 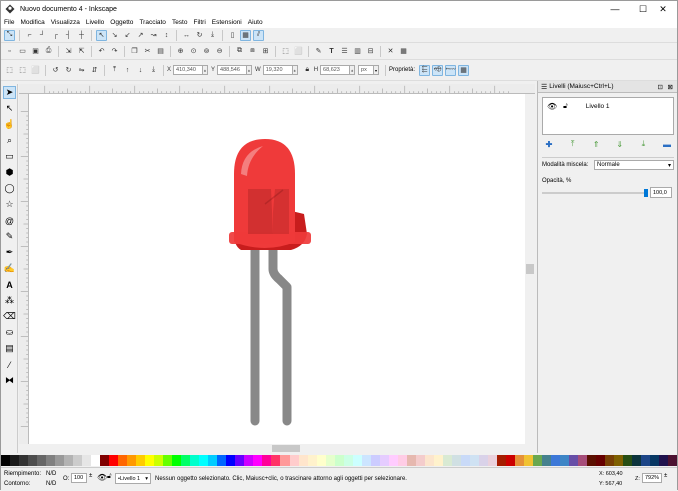 I want to click on rotate-cw-icon: ↻, so click(x=68, y=70).